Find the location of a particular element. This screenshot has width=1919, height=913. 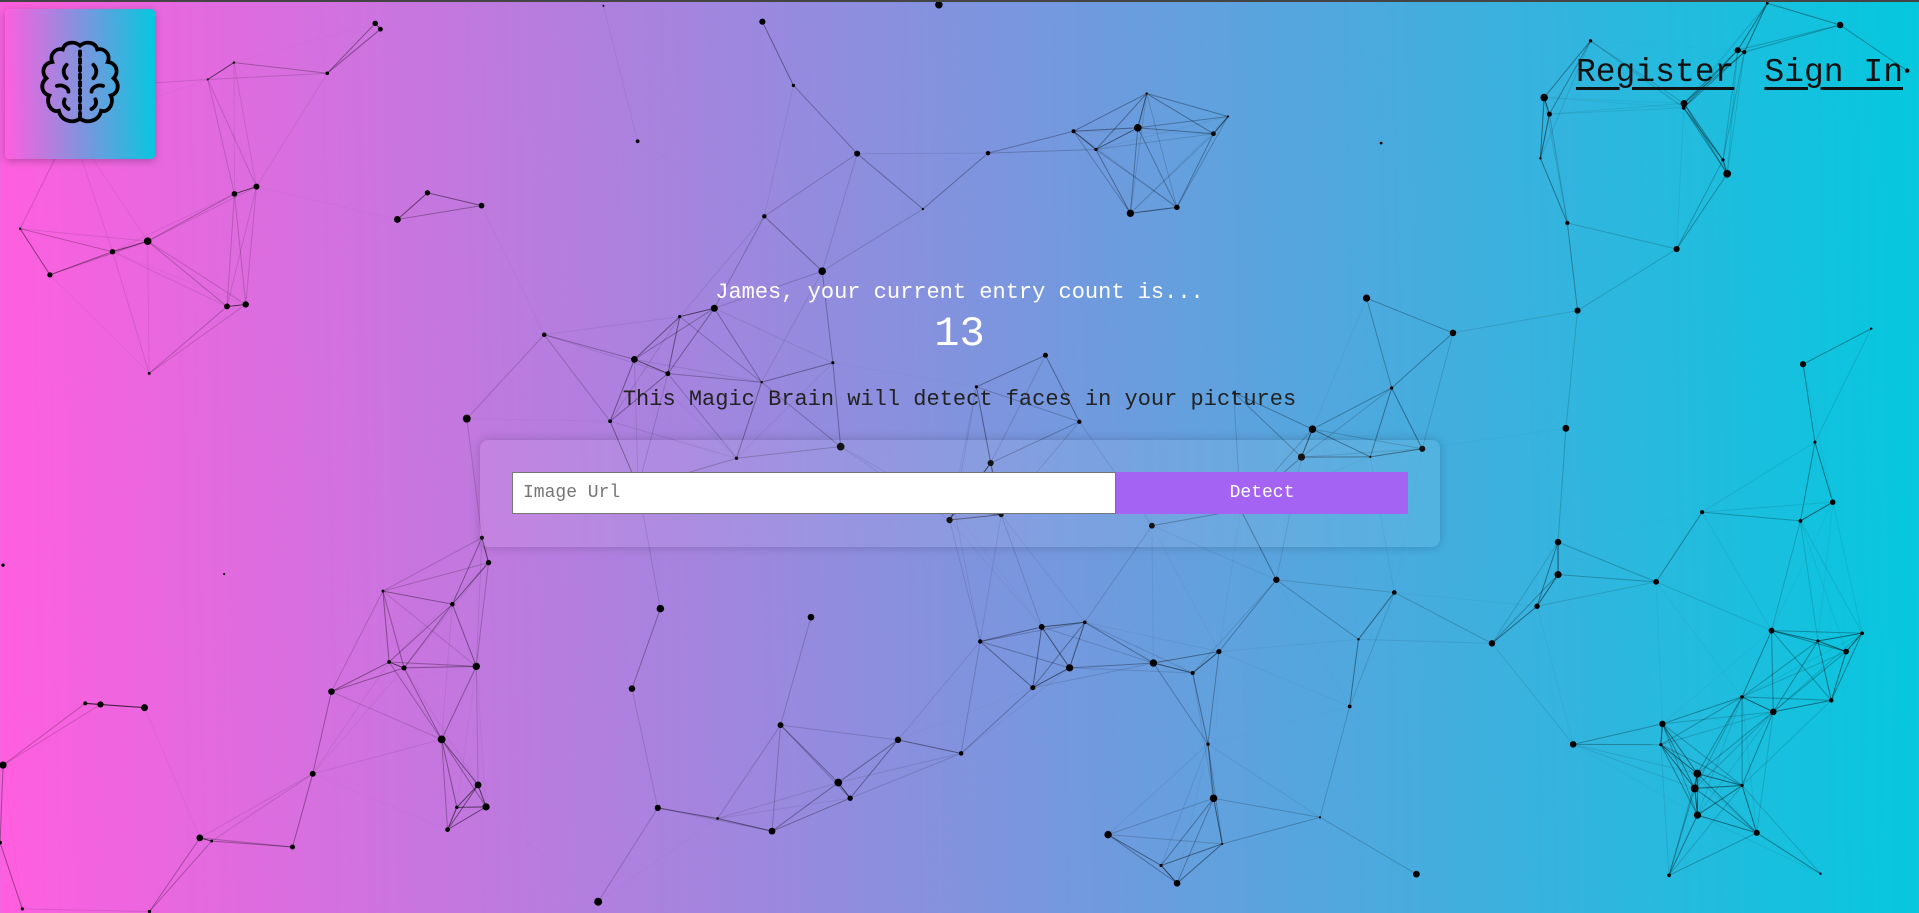

image-url-form: Detect is located at coordinates (960, 493).